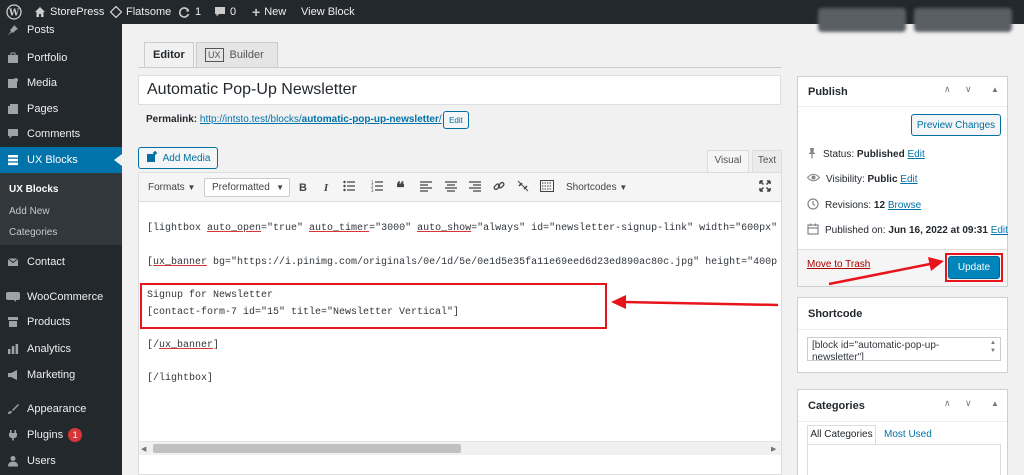 The height and width of the screenshot is (475, 1024). Describe the element at coordinates (879, 274) in the screenshot. I see `arrow-to-update-line` at that location.